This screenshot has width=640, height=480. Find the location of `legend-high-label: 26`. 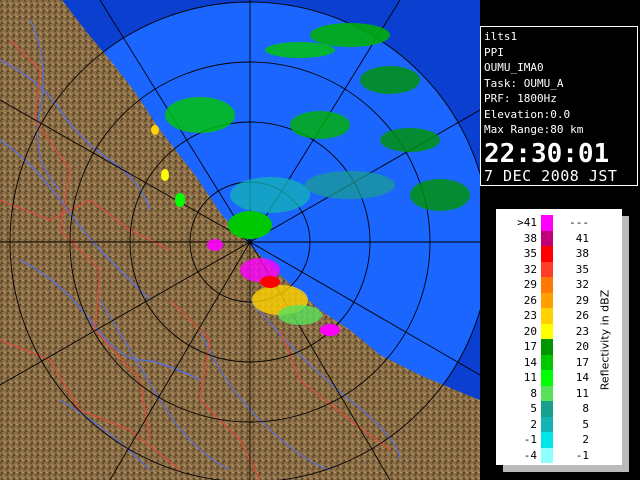

legend-high-label: 26 is located at coordinates (582, 315).